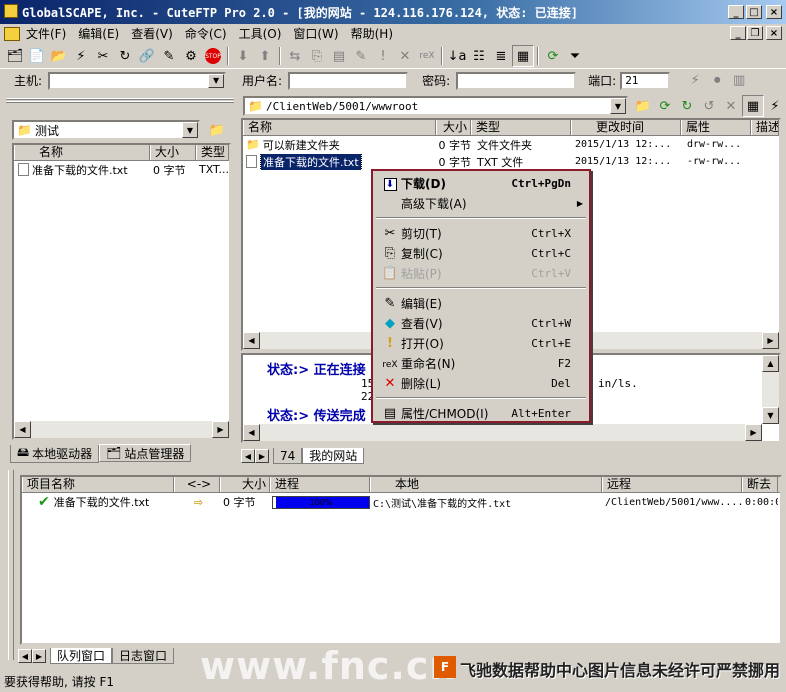 The width and height of the screenshot is (786, 692). What do you see at coordinates (738, 33) in the screenshot?
I see `child-minimize-button: _` at bounding box center [738, 33].